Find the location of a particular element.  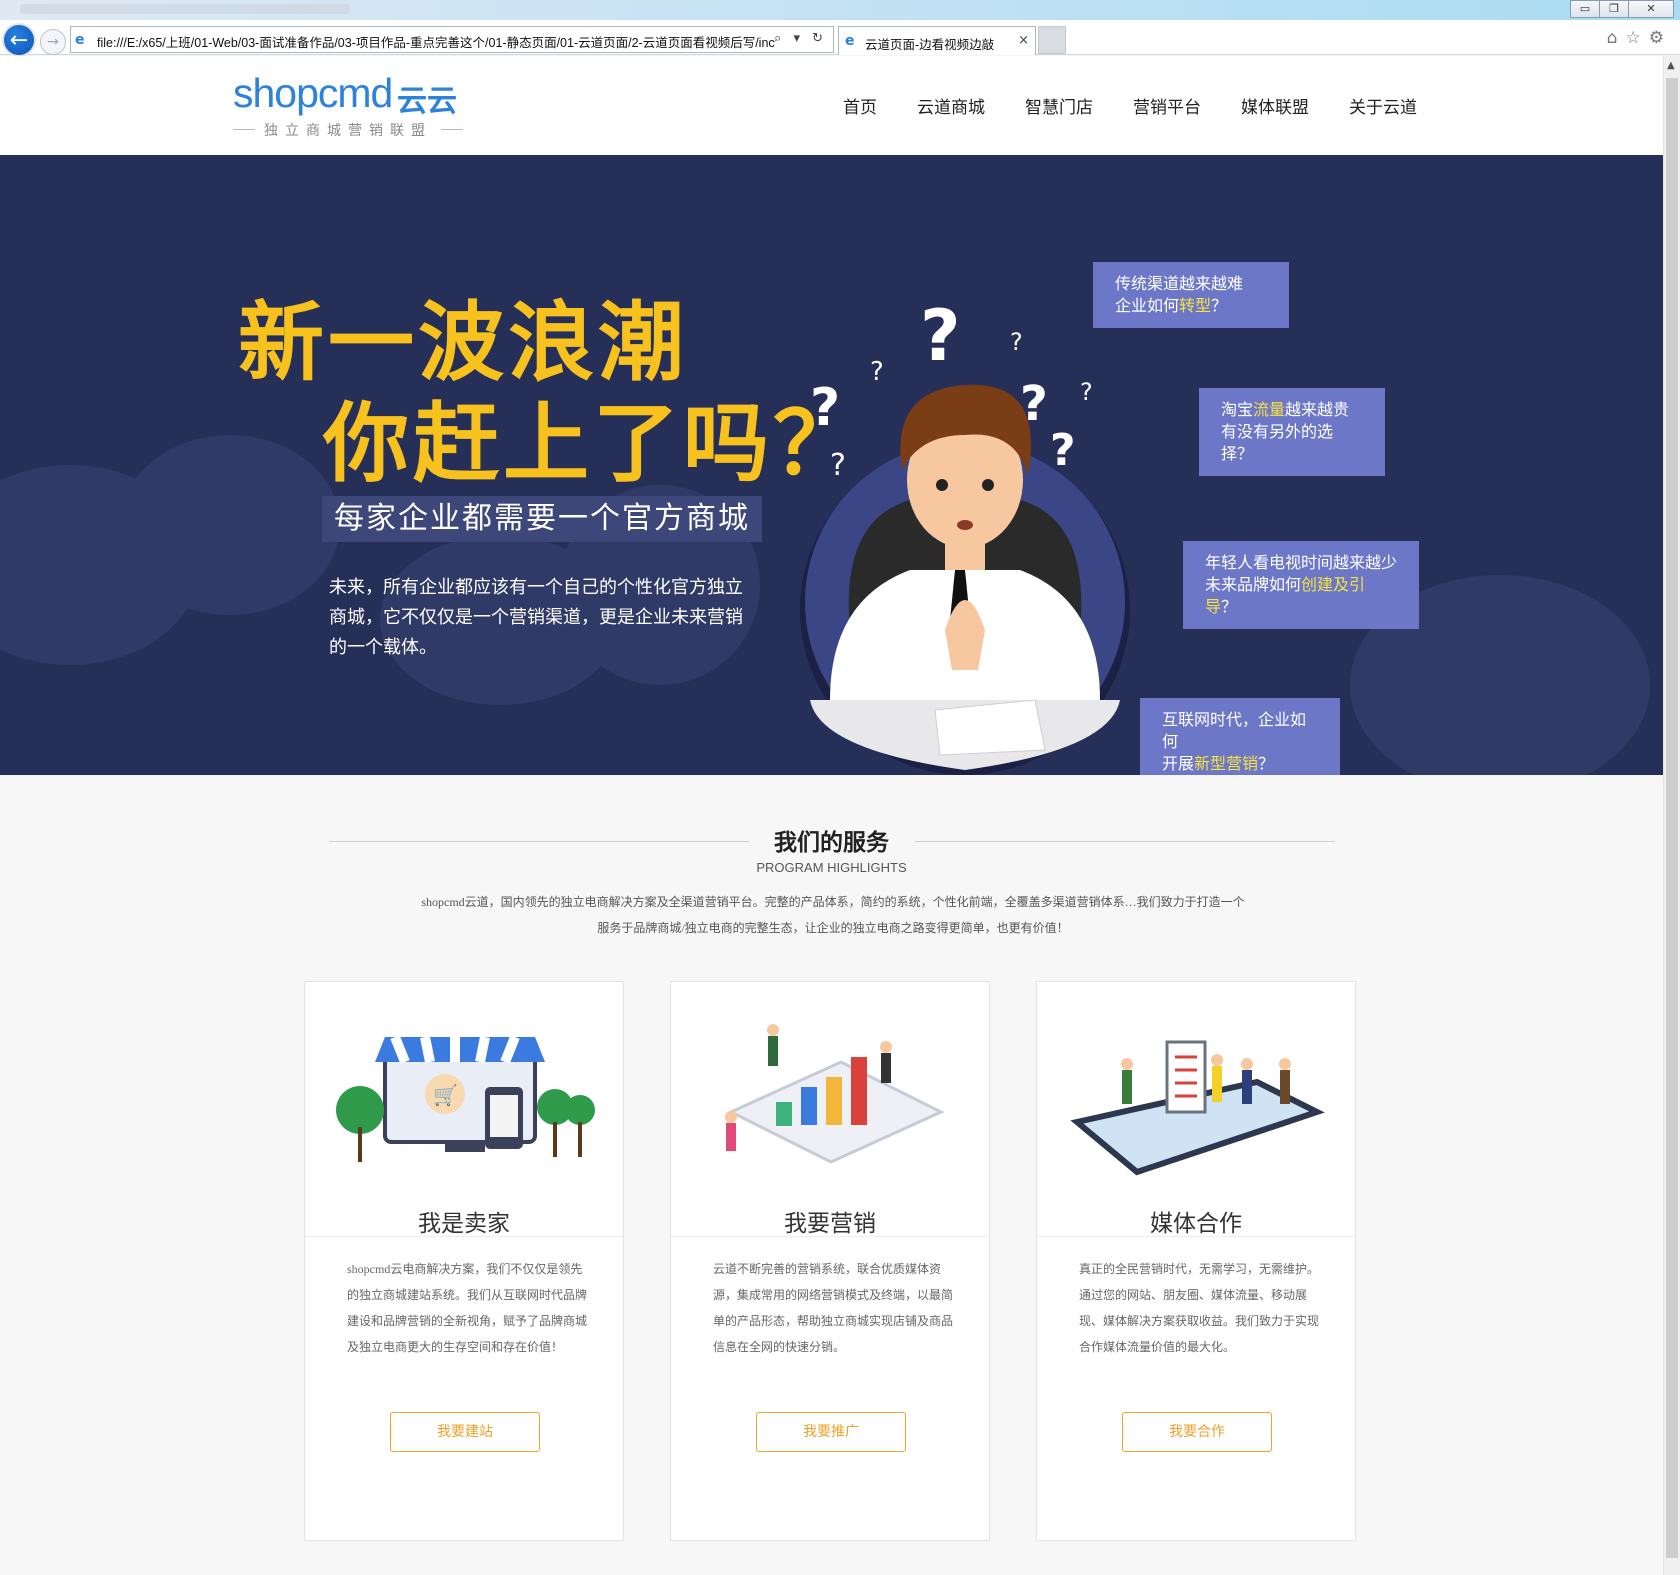

card-title: 我是卖家 is located at coordinates (464, 1224).